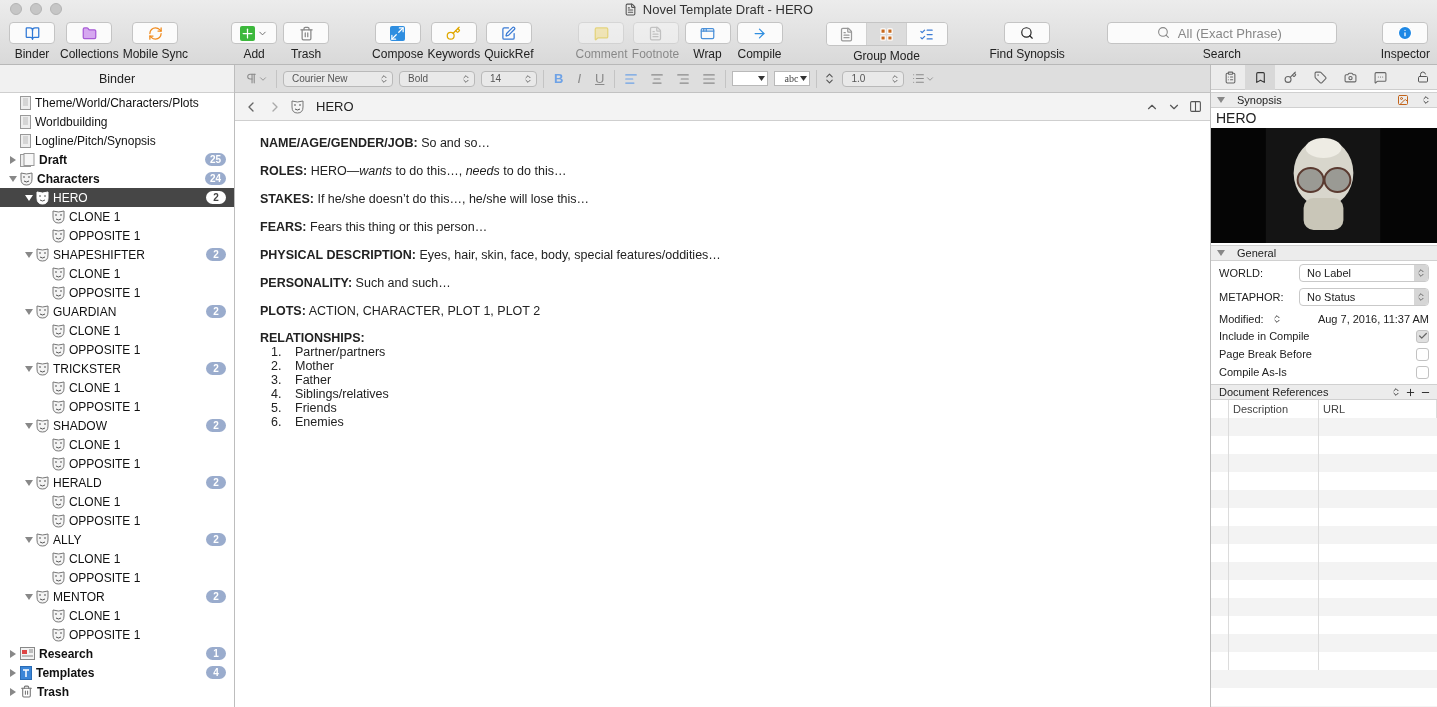  I want to click on group-mode-control, so click(886, 34).